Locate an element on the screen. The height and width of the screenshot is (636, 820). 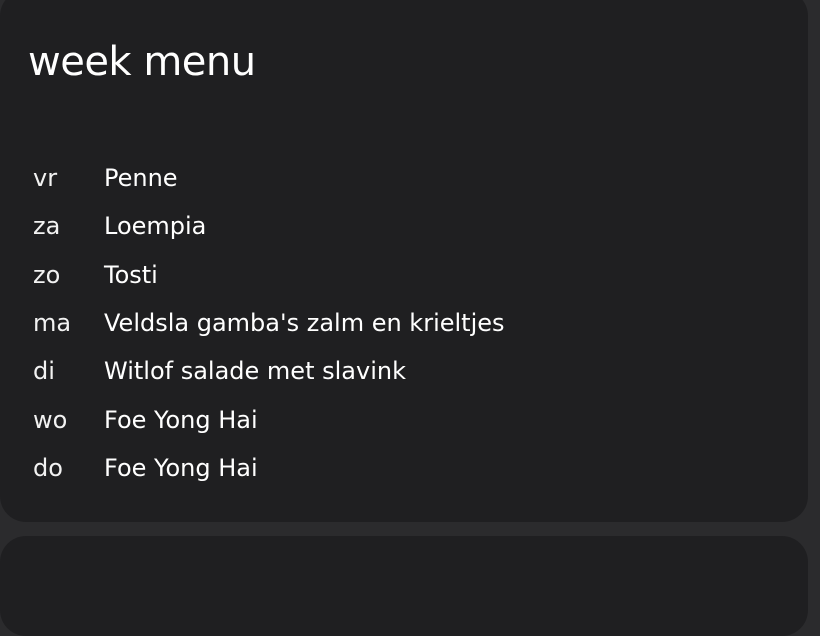
menu-row-di: di Witlof salade met slavink is located at coordinates (269, 371).